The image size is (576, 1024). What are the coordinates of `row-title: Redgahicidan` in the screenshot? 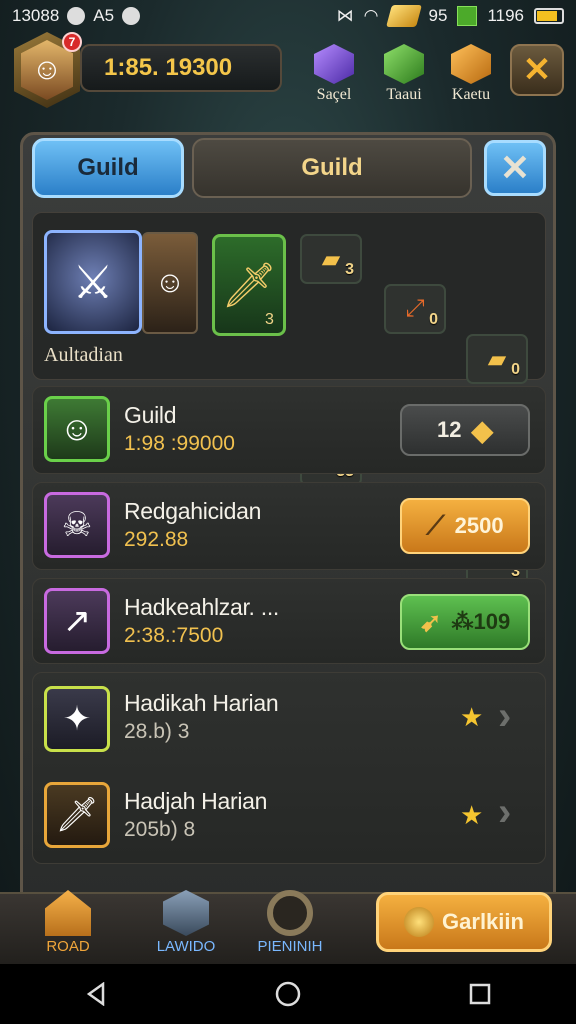 It's located at (193, 511).